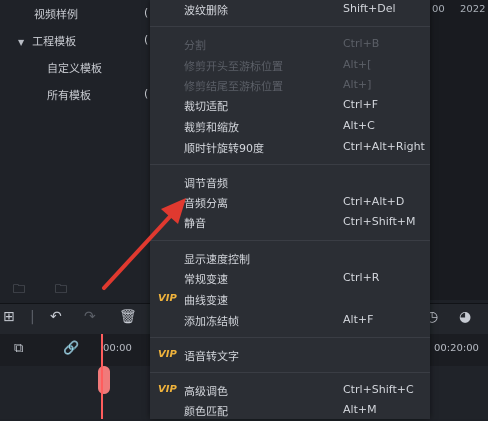  What do you see at coordinates (140, 249) in the screenshot?
I see `annotation-arrow-shaft` at bounding box center [140, 249].